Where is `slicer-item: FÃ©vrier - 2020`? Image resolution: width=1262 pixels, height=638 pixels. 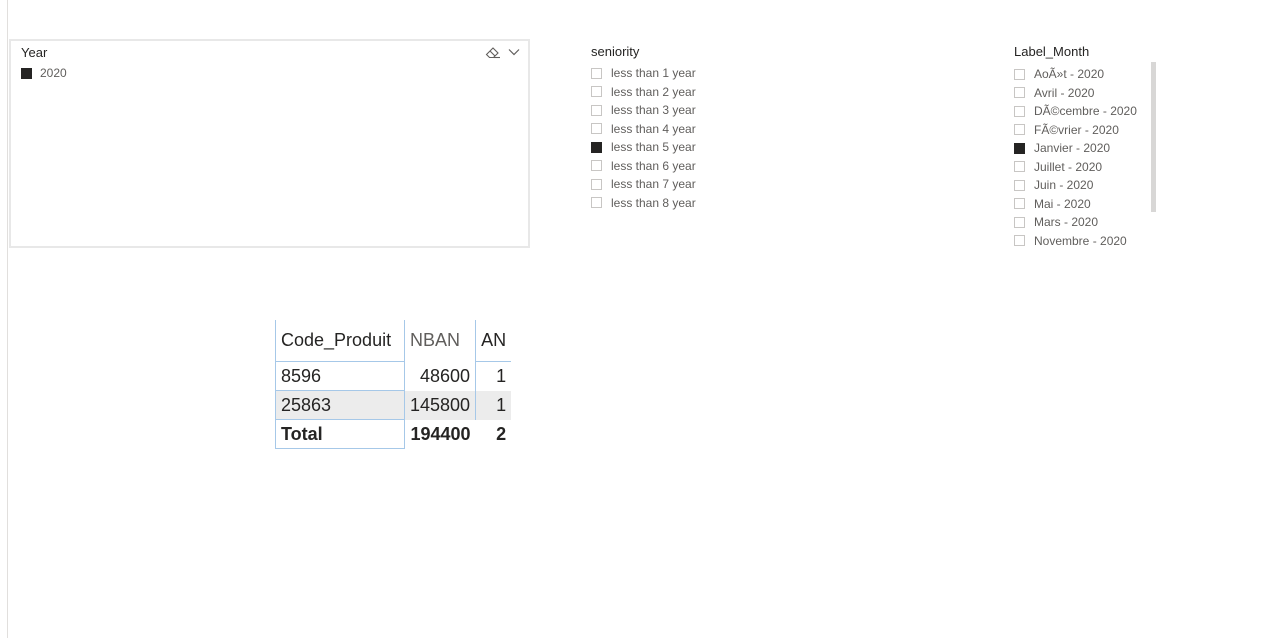
slicer-item: FÃ©vrier - 2020 is located at coordinates (1075, 130).